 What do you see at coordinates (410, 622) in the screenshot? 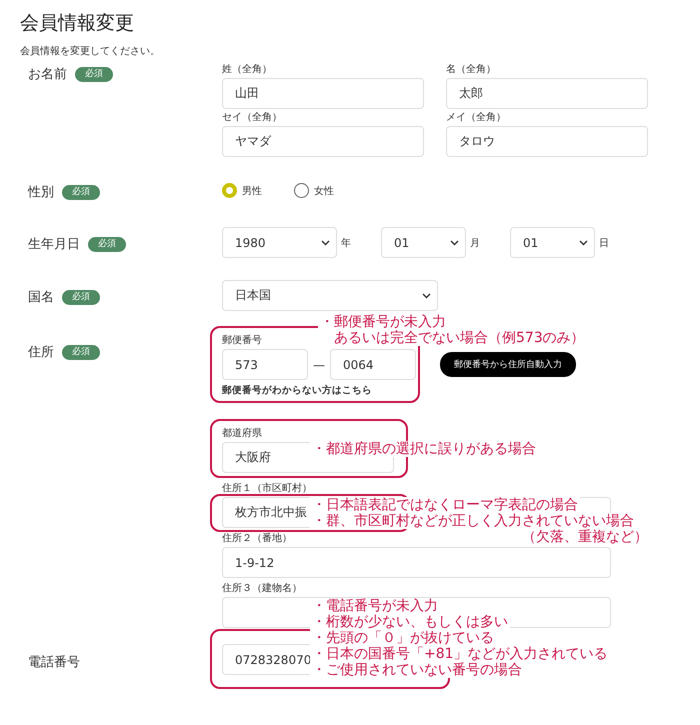
I see `annotation-tooltip: ・桁数が少ない、もしくは多い` at bounding box center [410, 622].